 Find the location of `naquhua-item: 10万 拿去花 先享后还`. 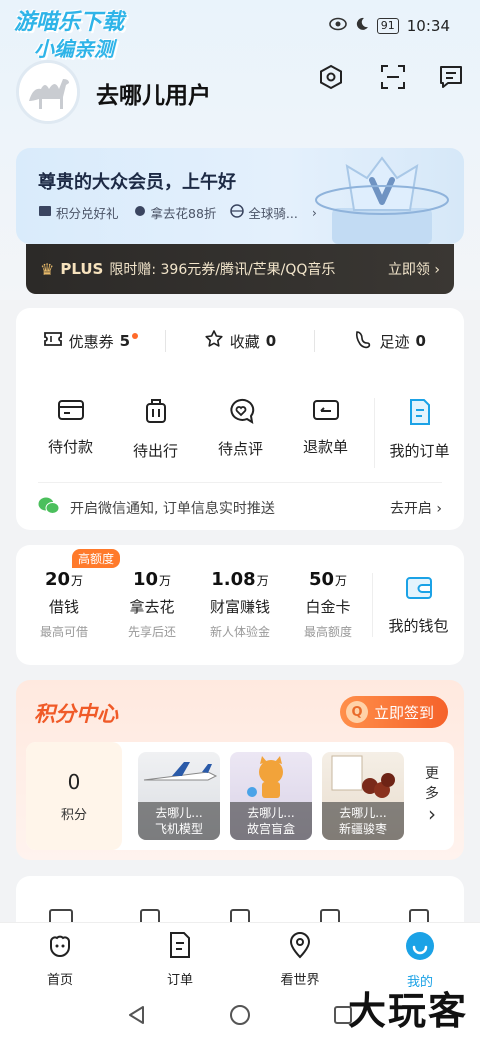

naquhua-item: 10万 拿去花 先享后还 is located at coordinates (152, 605).